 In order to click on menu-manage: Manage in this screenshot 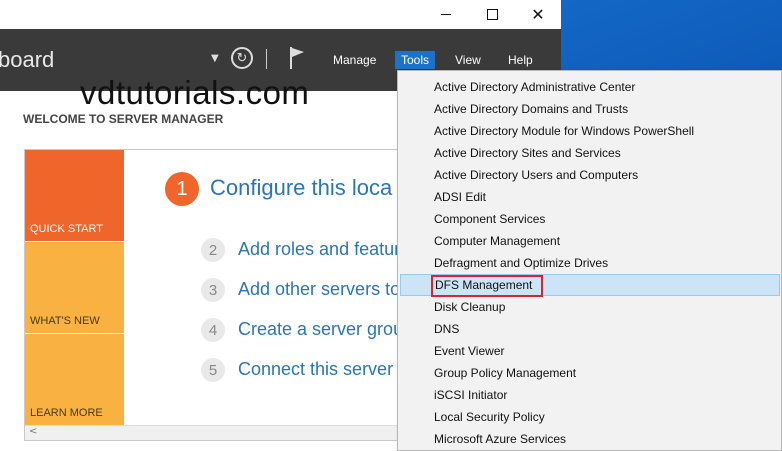, I will do `click(354, 60)`.